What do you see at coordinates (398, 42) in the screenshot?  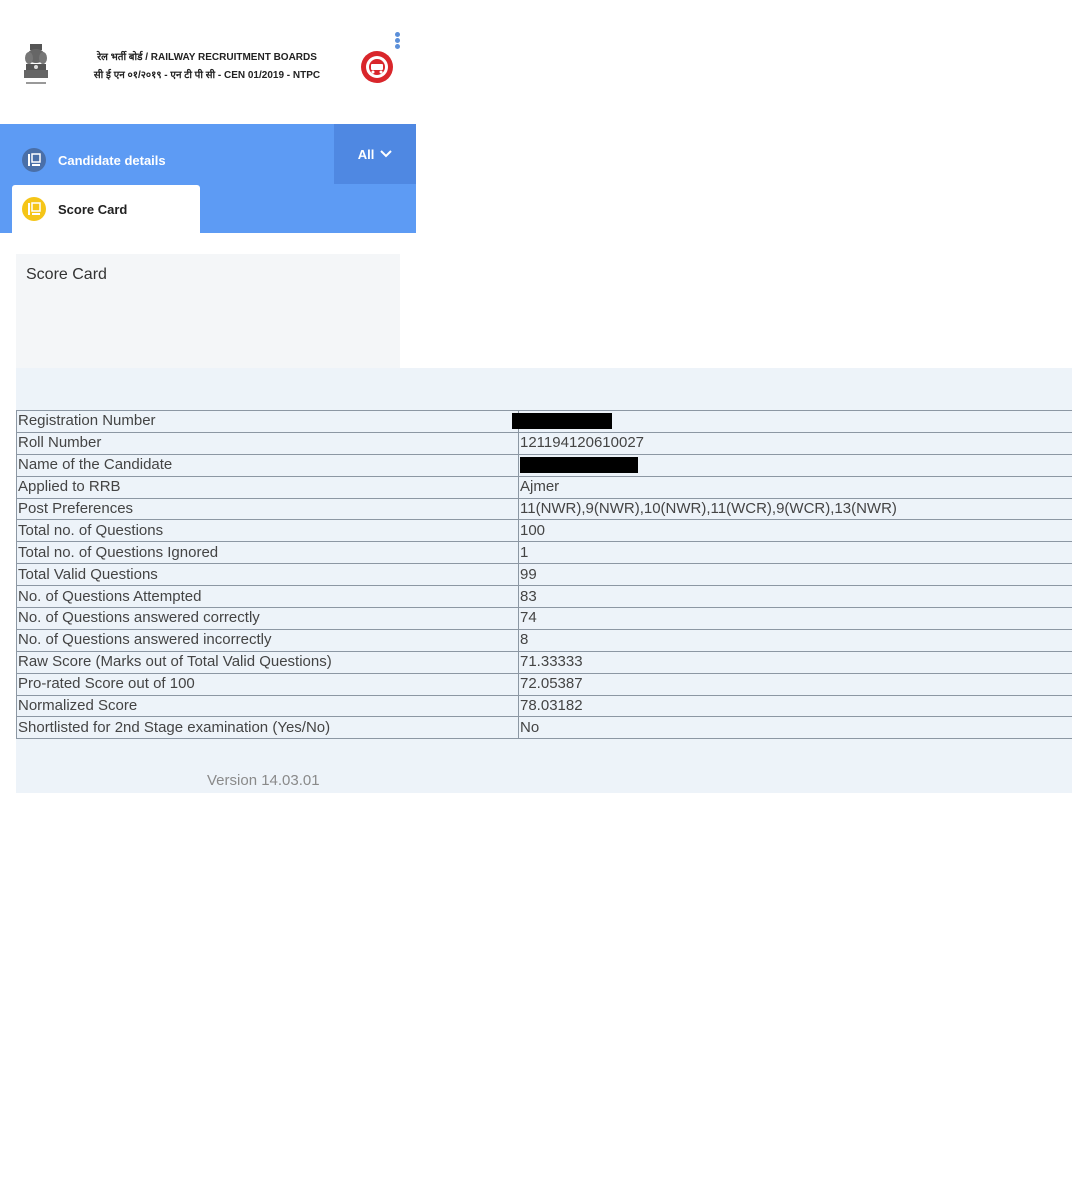 I see `kebab-menu-icon` at bounding box center [398, 42].